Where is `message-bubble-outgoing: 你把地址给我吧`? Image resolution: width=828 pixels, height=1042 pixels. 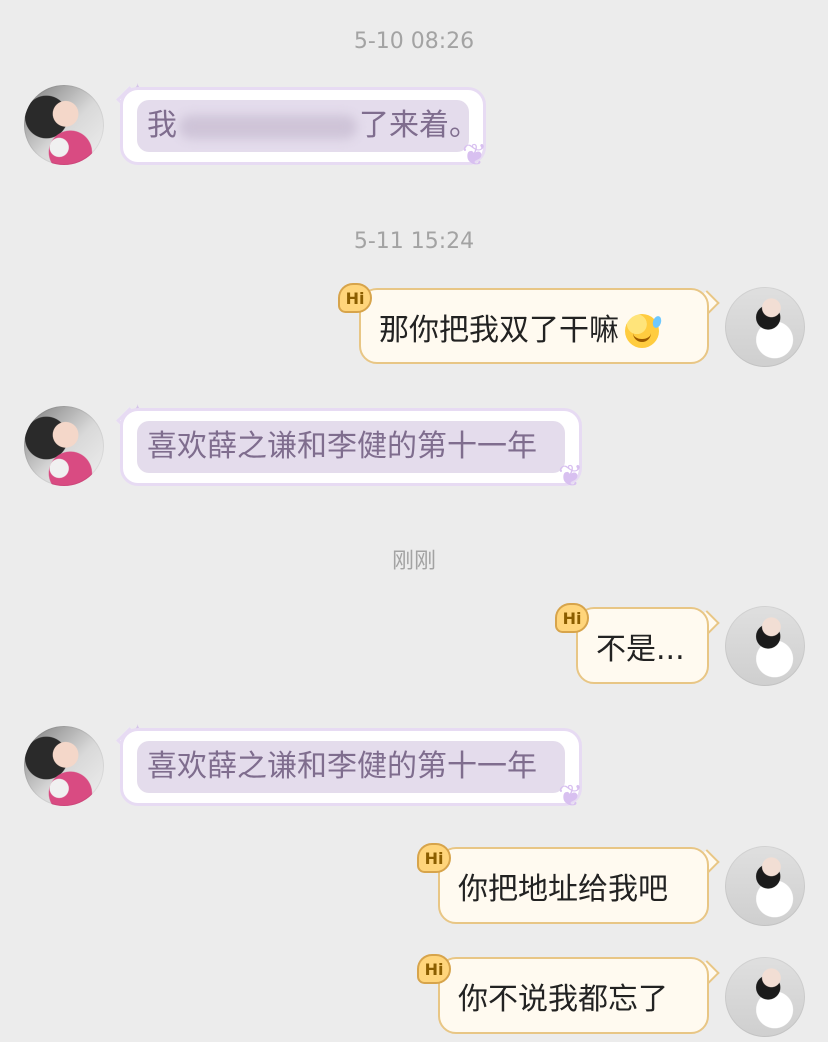 message-bubble-outgoing: 你把地址给我吧 is located at coordinates (573, 885).